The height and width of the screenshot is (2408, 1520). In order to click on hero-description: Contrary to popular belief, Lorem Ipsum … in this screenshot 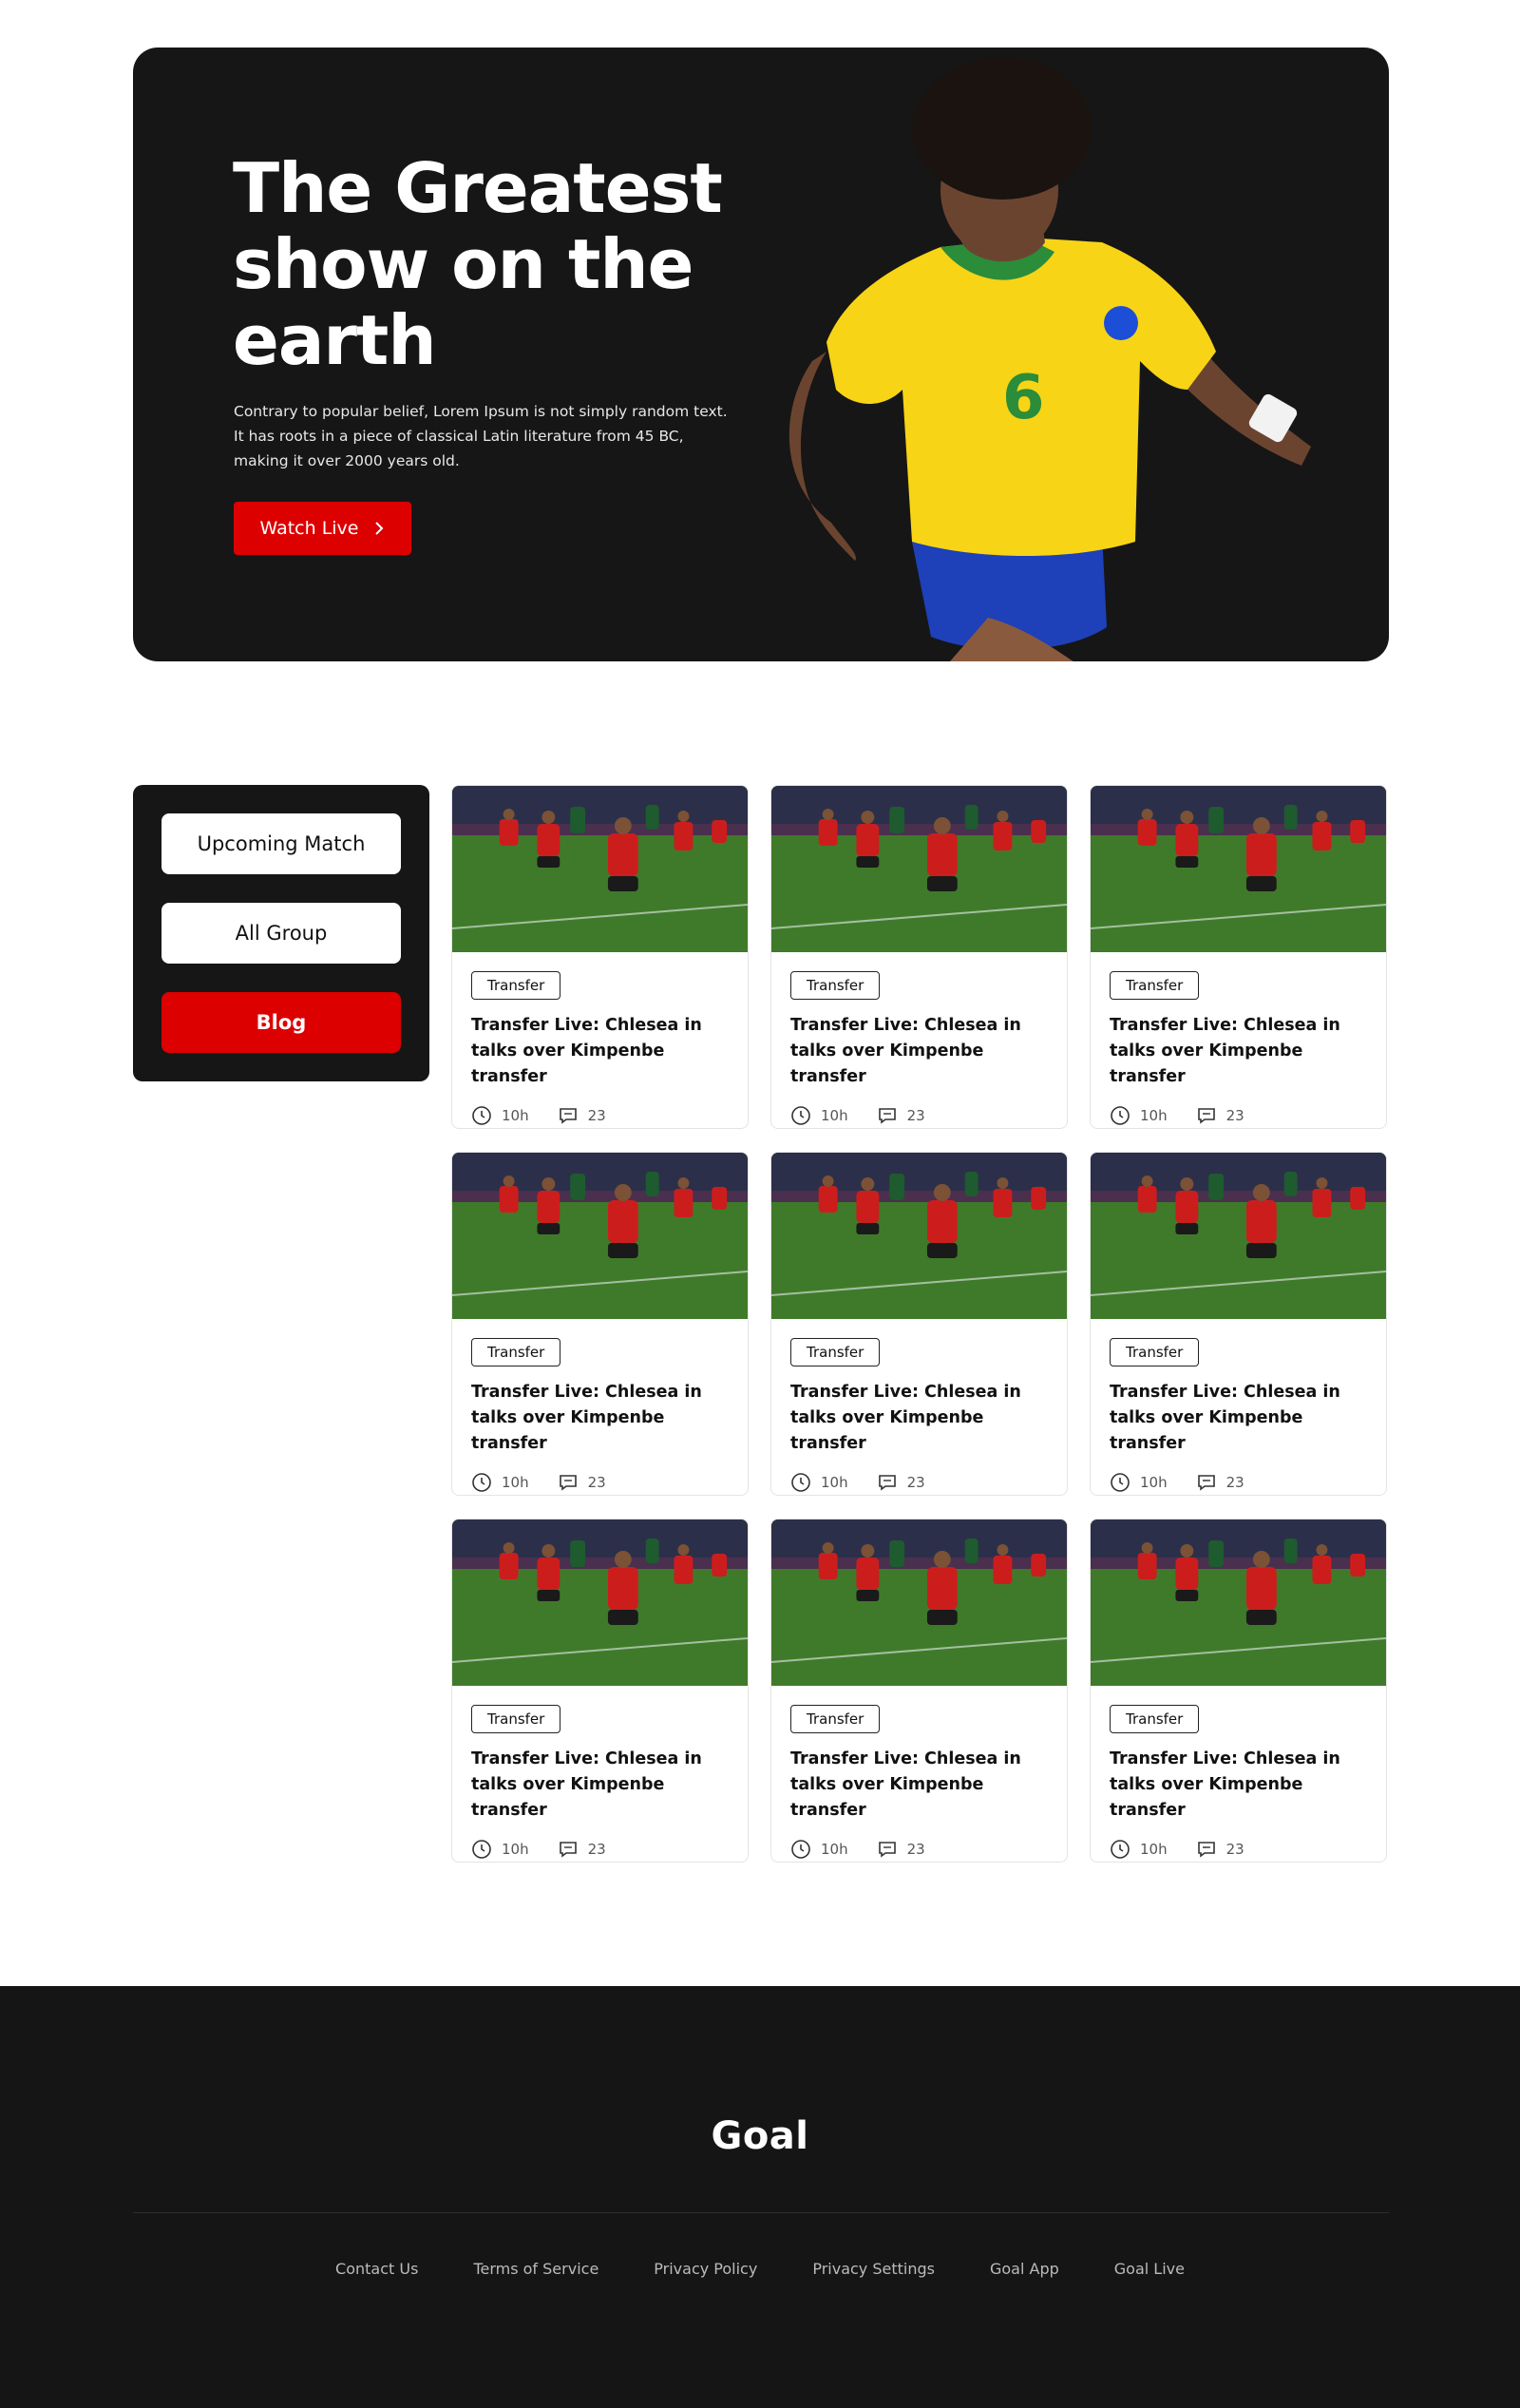, I will do `click(481, 436)`.